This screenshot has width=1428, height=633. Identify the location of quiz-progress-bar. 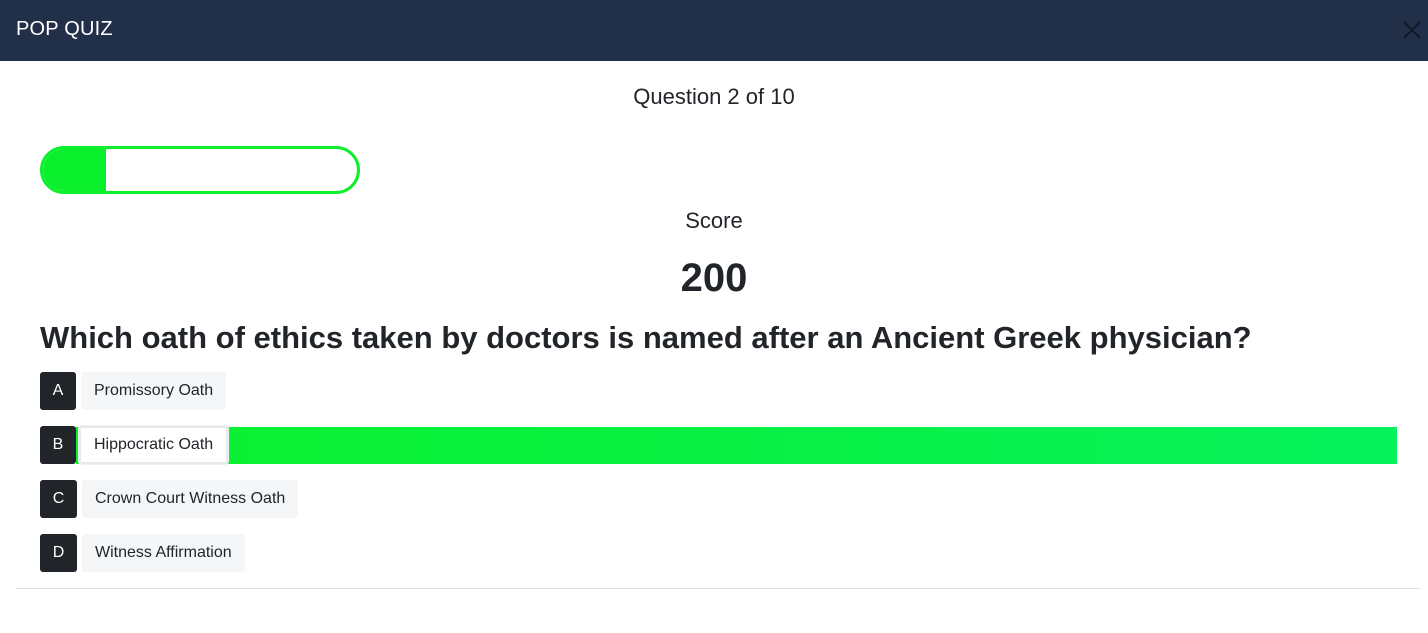
(200, 170).